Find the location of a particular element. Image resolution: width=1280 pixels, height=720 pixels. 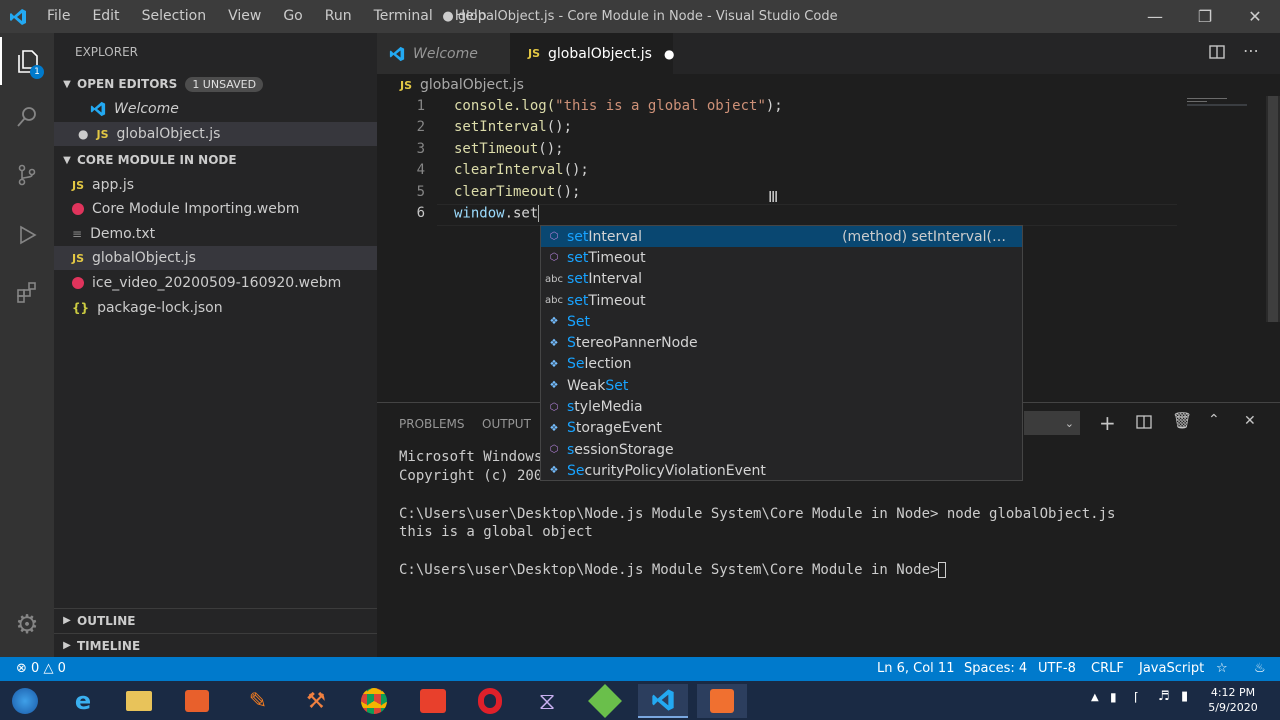

search-activity is located at coordinates (27, 117).